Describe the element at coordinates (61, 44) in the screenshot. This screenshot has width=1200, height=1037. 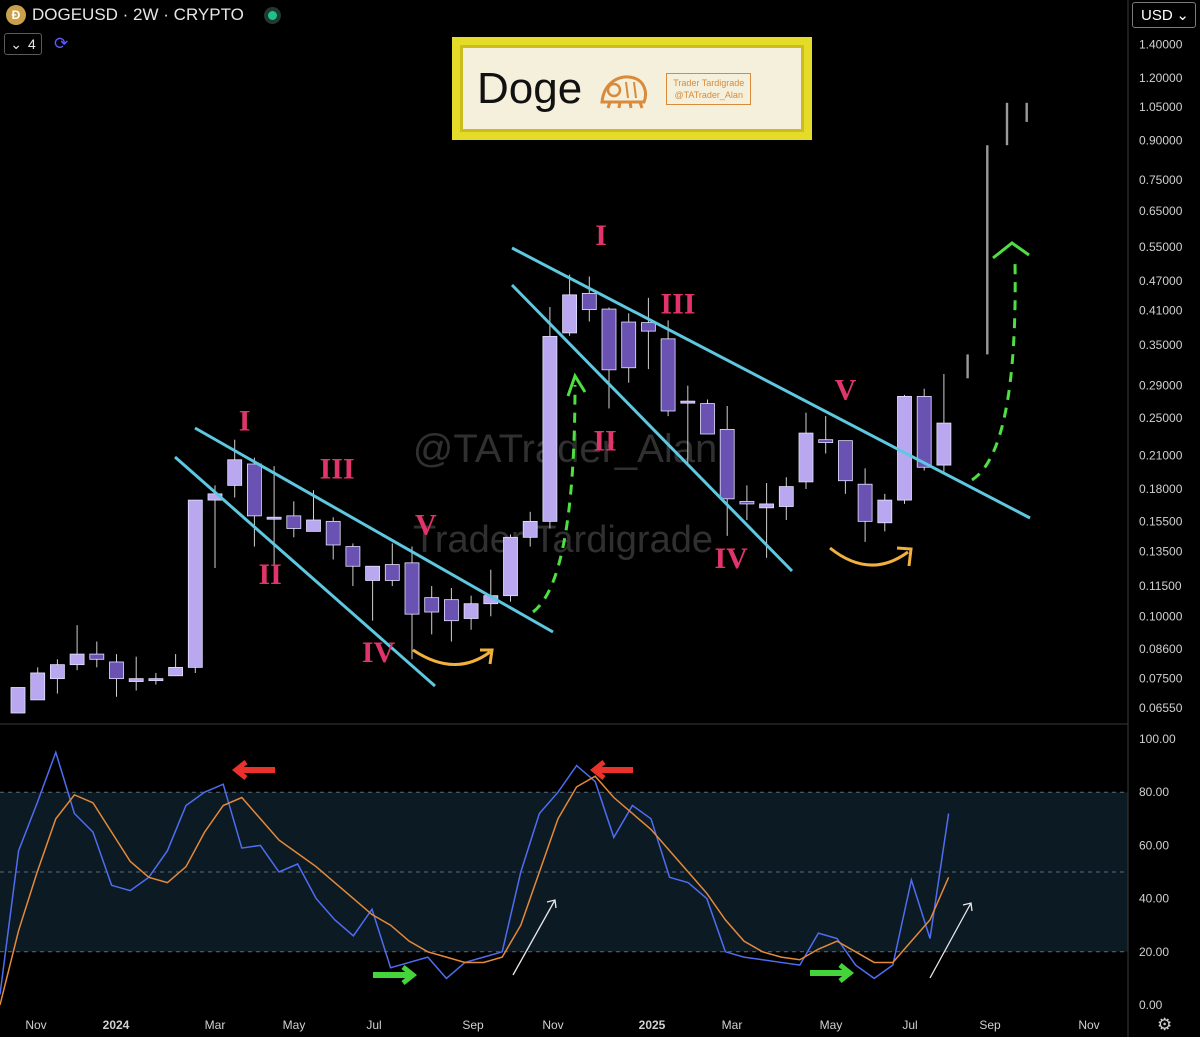
I see `refresh-icon: ⟳` at that location.